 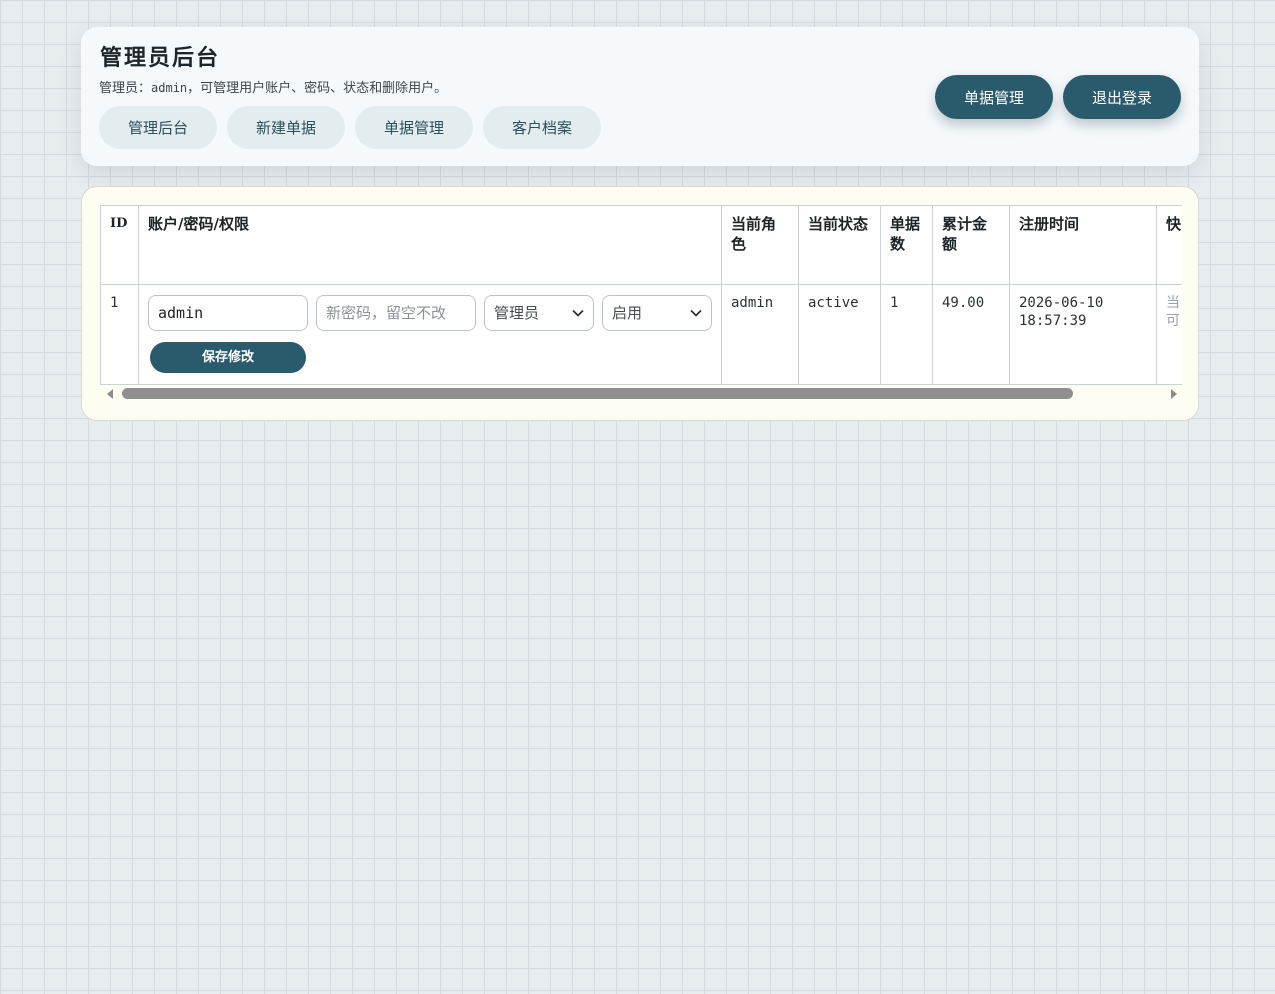 What do you see at coordinates (317, 88) in the screenshot?
I see `subtitle-description: ，可管理用户账户、密码、状态和删除用户。` at bounding box center [317, 88].